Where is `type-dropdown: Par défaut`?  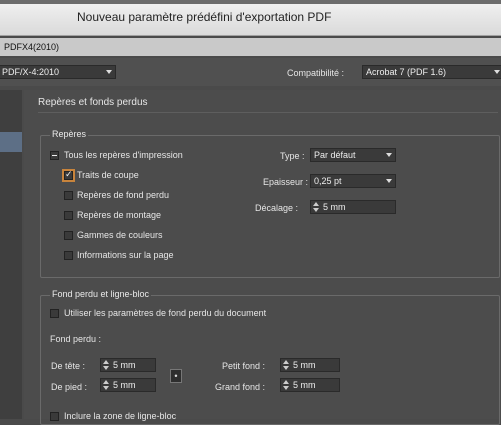
type-dropdown: Par défaut is located at coordinates (353, 155).